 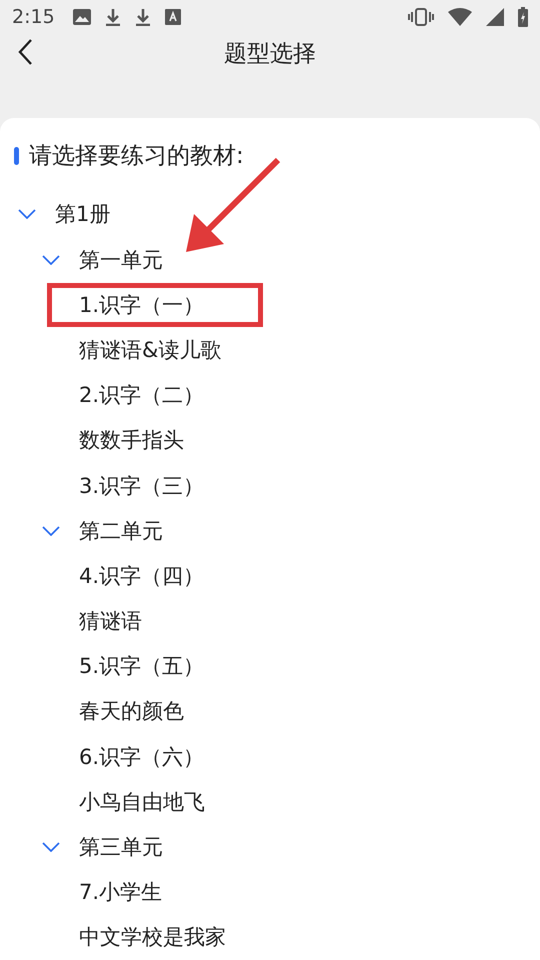 I want to click on vibrate-icon, so click(x=421, y=17).